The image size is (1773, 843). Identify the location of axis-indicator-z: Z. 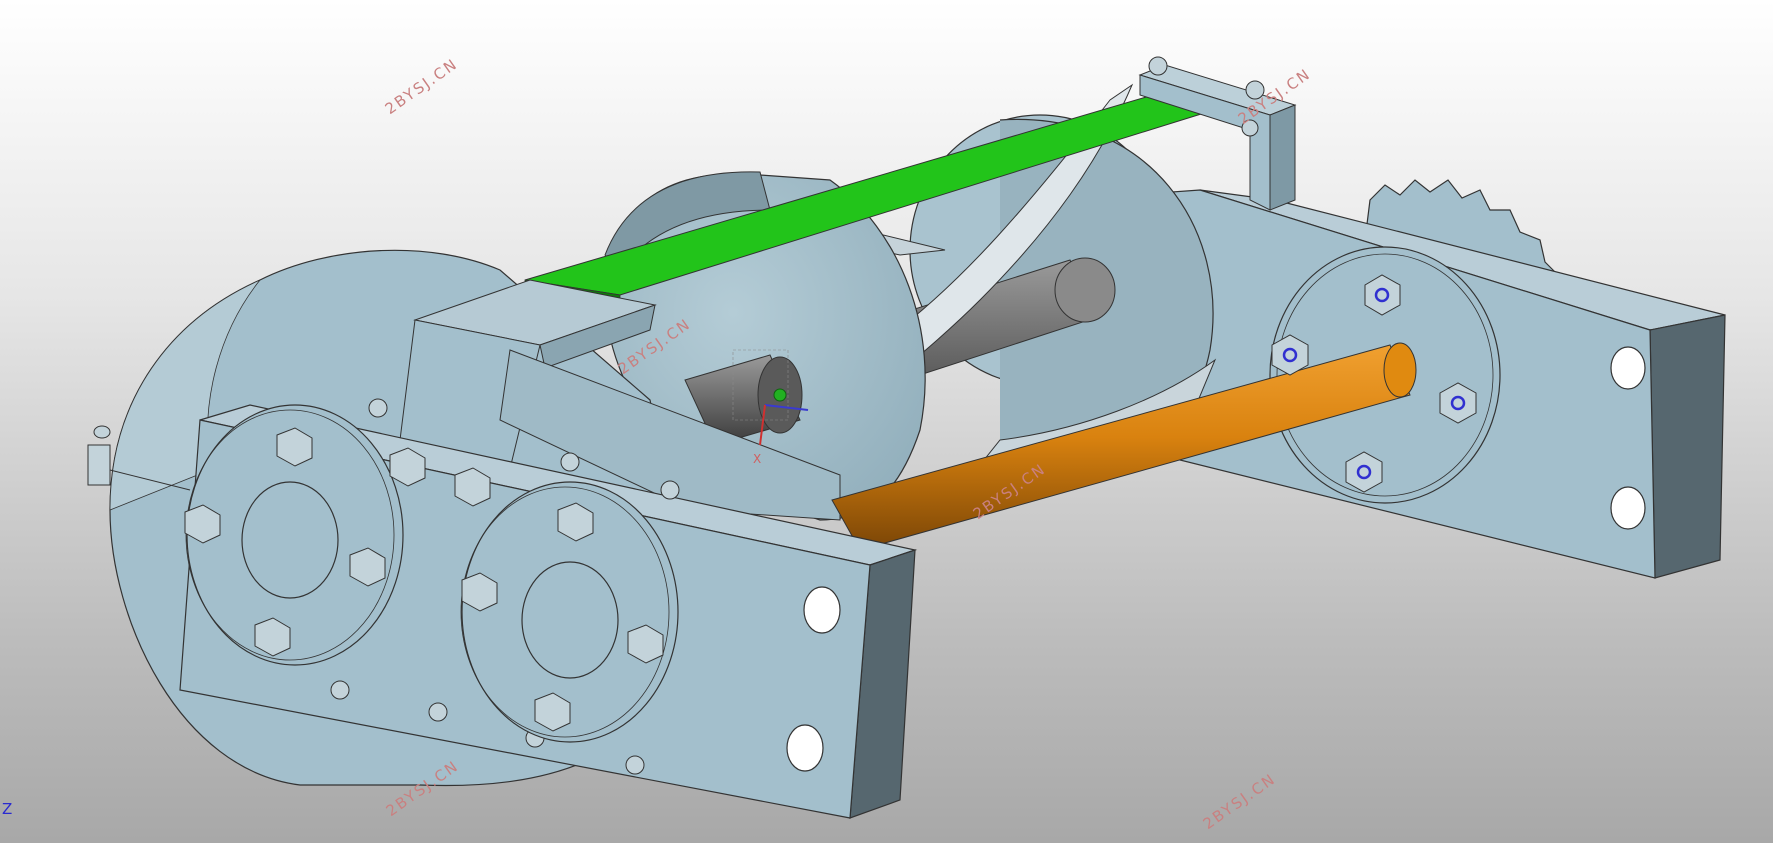
(7, 809).